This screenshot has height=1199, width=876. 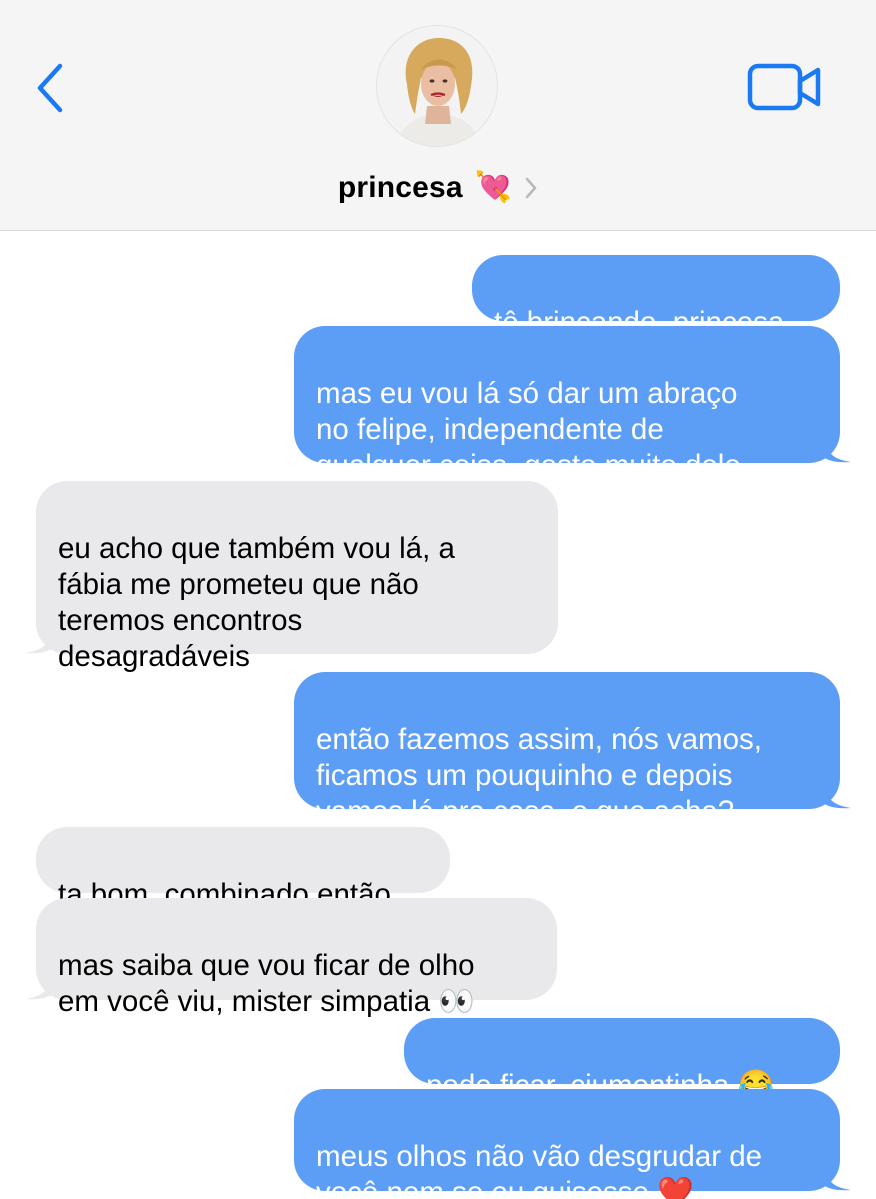 I want to click on chevron-left-icon, so click(x=50, y=88).